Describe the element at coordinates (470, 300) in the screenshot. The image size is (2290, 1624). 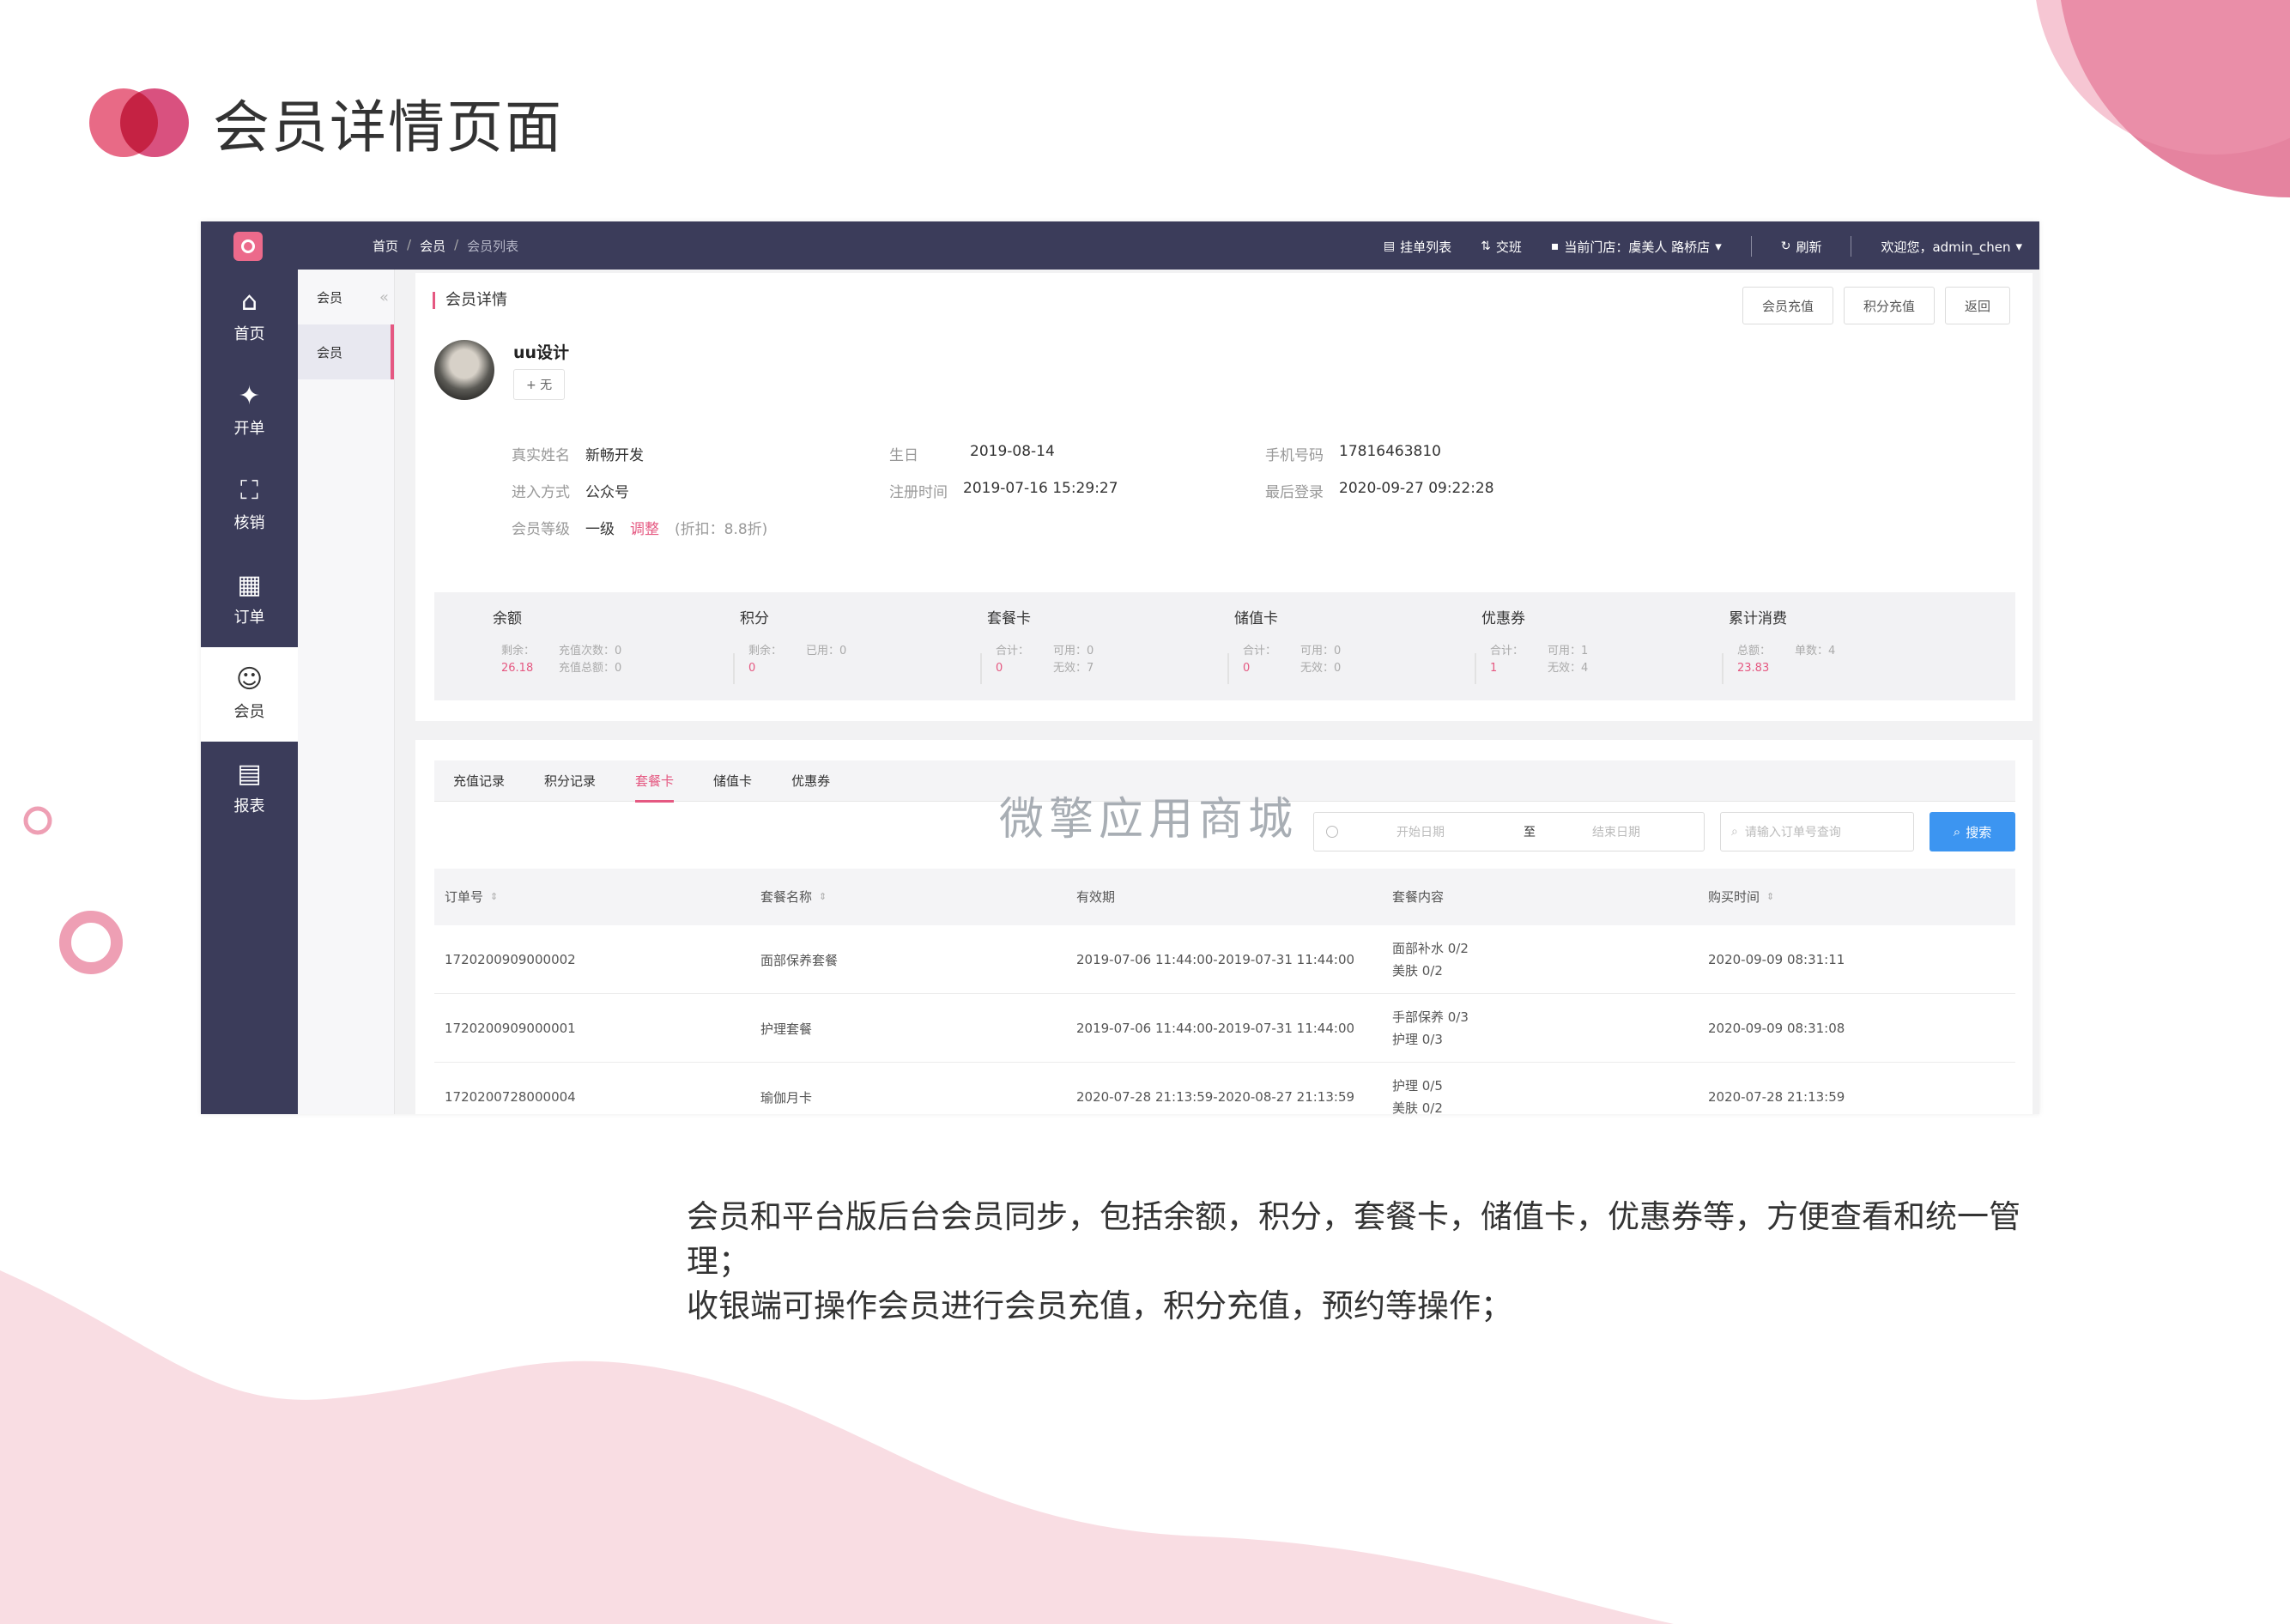
I see `card-title: 会员详情` at that location.